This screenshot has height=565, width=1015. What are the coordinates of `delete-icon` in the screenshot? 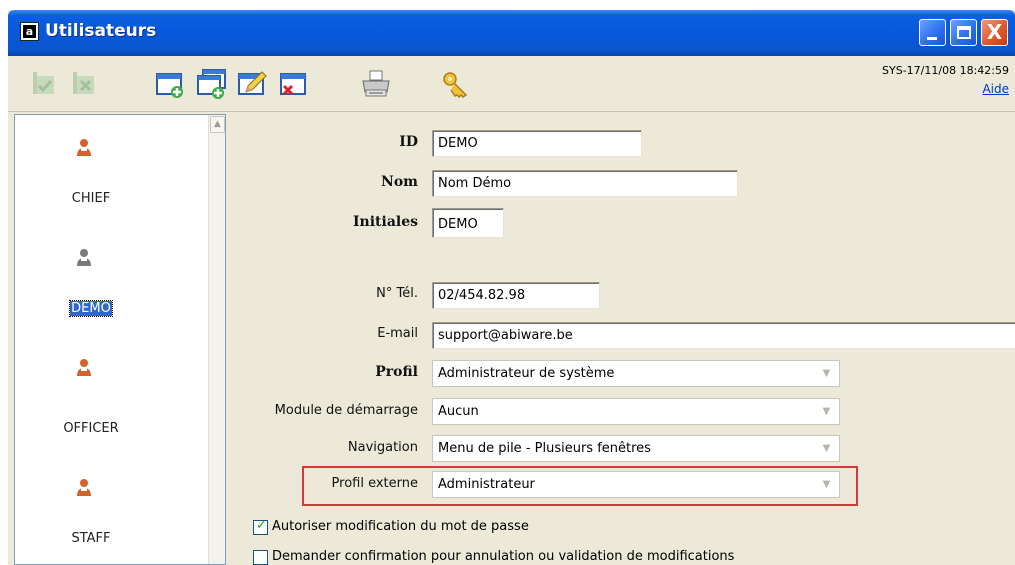 It's located at (294, 84).